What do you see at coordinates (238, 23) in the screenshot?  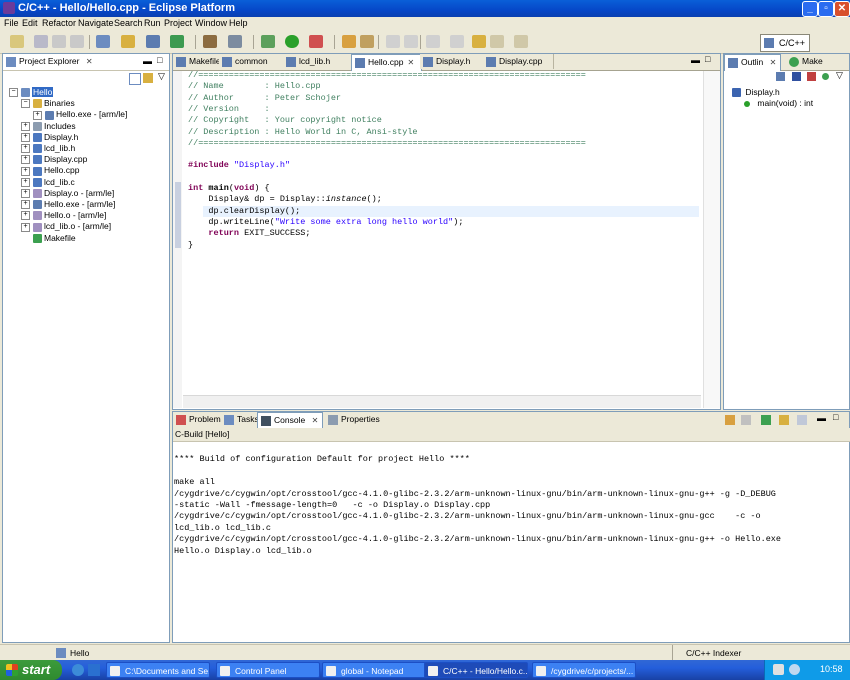 I see `menu-help: Help` at bounding box center [238, 23].